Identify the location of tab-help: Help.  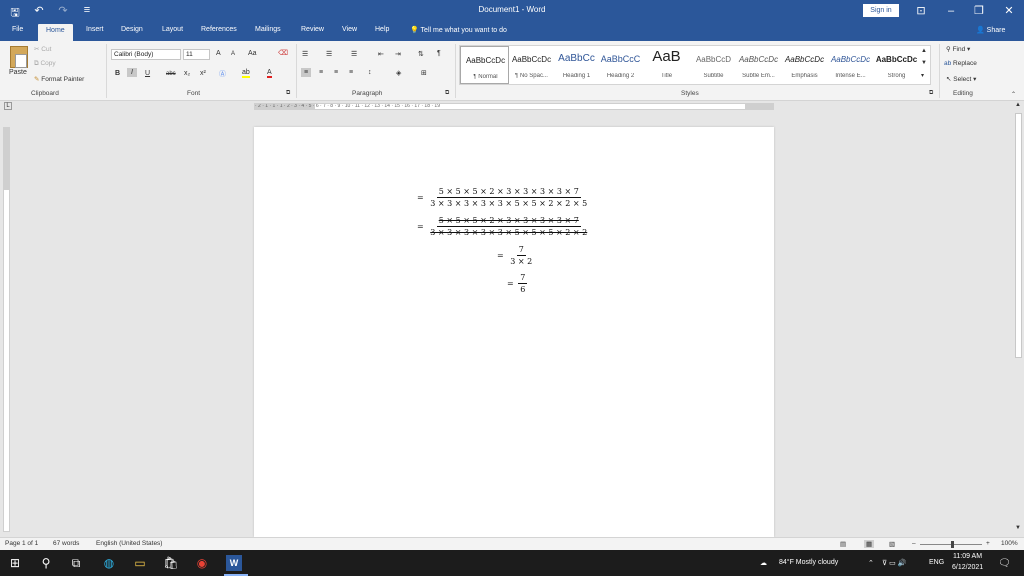
(382, 29).